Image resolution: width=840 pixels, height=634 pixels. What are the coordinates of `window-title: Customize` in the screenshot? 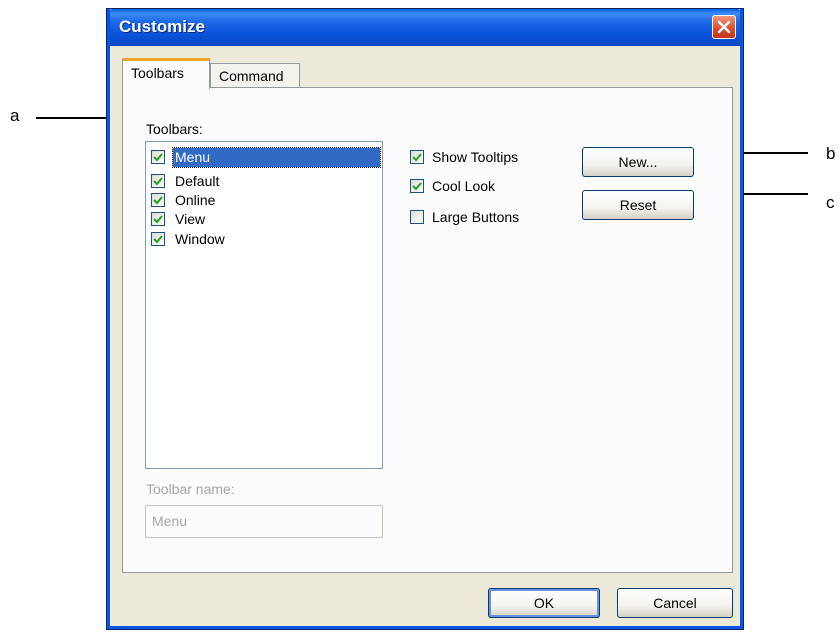 It's located at (162, 26).